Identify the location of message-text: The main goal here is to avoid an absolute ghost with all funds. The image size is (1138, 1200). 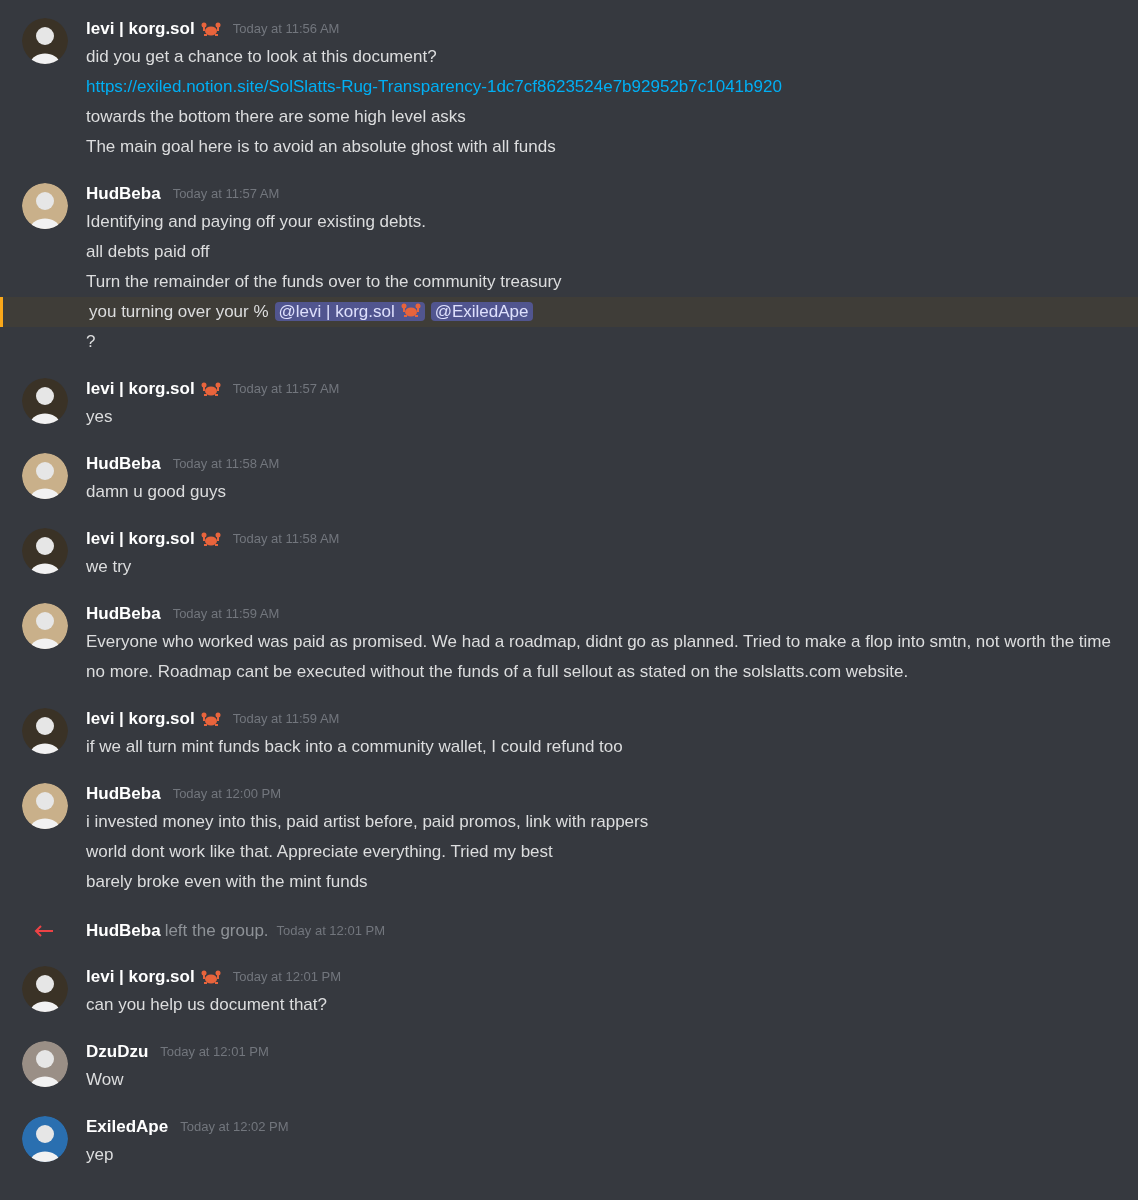
(321, 146).